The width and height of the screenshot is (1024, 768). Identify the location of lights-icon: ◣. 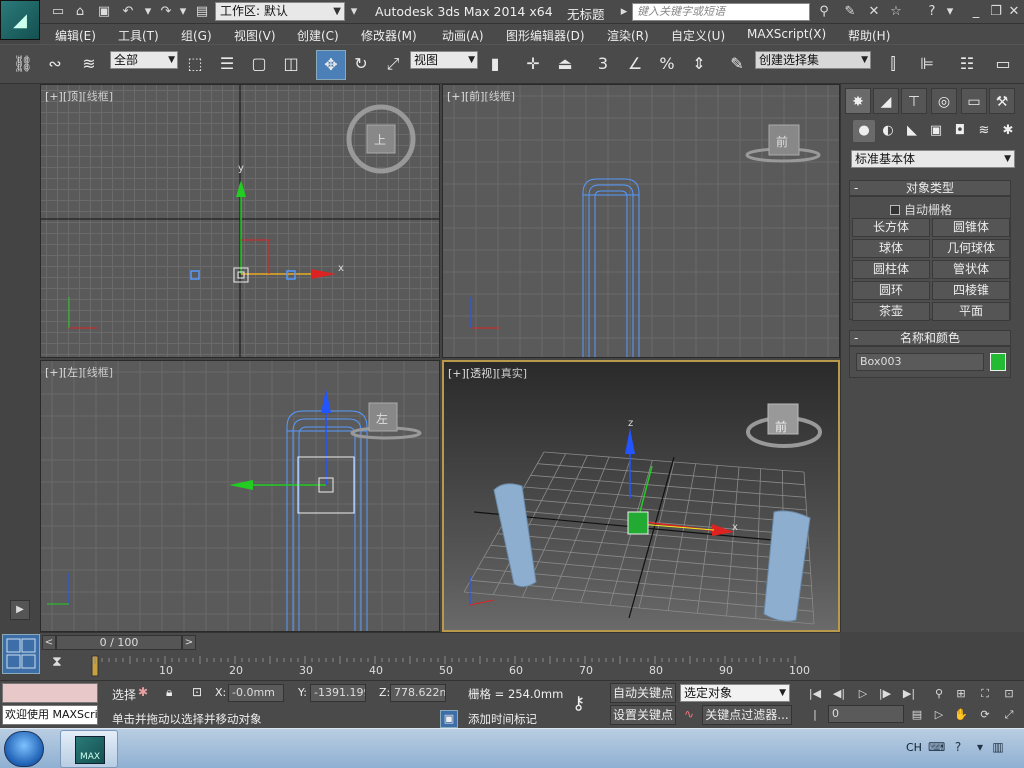
(912, 131).